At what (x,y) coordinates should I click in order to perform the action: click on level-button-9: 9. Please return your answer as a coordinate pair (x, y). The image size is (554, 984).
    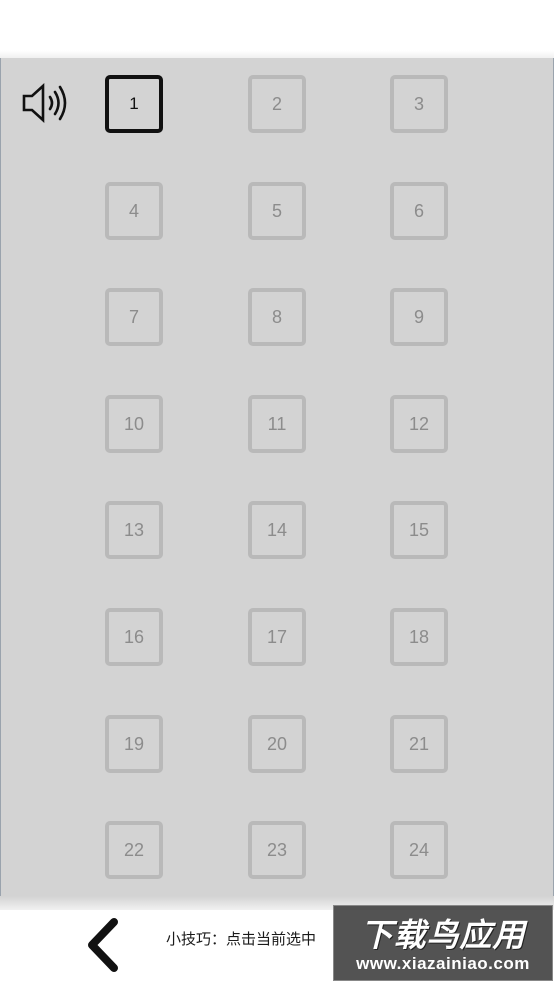
    Looking at the image, I should click on (419, 317).